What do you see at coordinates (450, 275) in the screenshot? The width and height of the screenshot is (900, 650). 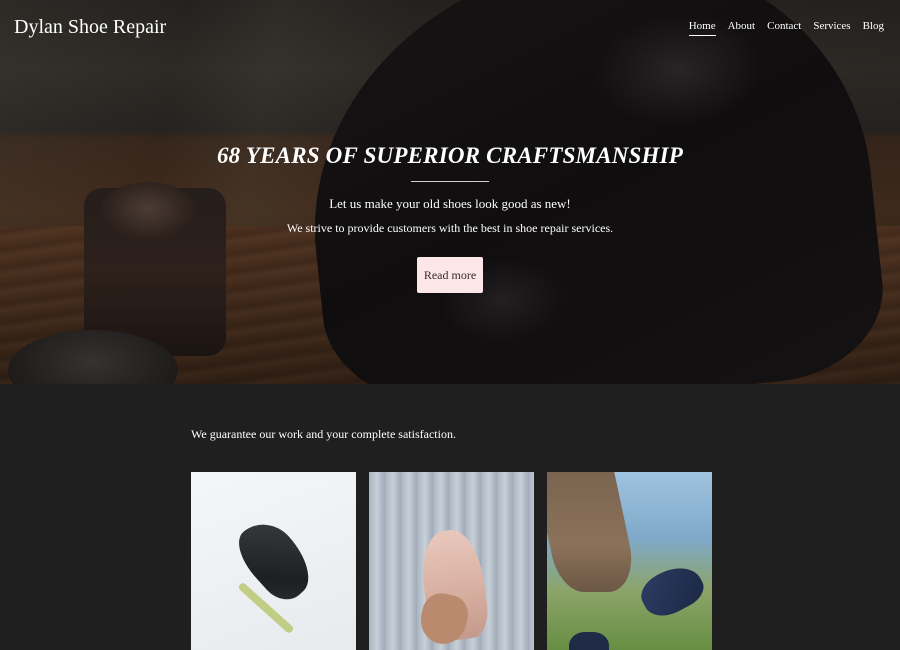 I see `read-more-button: Read more` at bounding box center [450, 275].